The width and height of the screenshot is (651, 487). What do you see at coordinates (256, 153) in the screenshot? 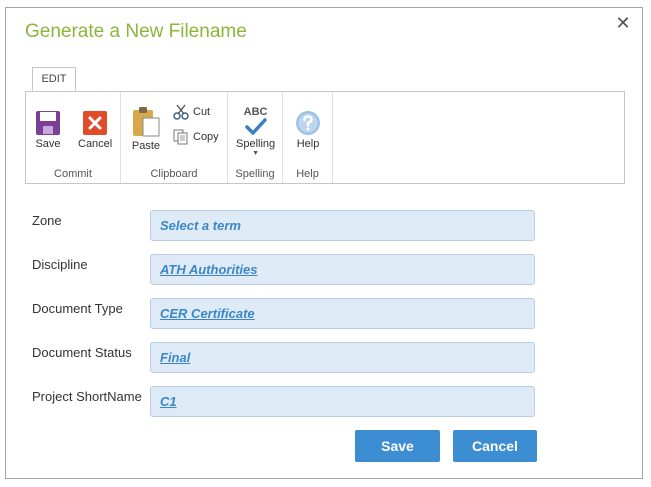
I see `chevron-down-icon: ▼` at bounding box center [256, 153].